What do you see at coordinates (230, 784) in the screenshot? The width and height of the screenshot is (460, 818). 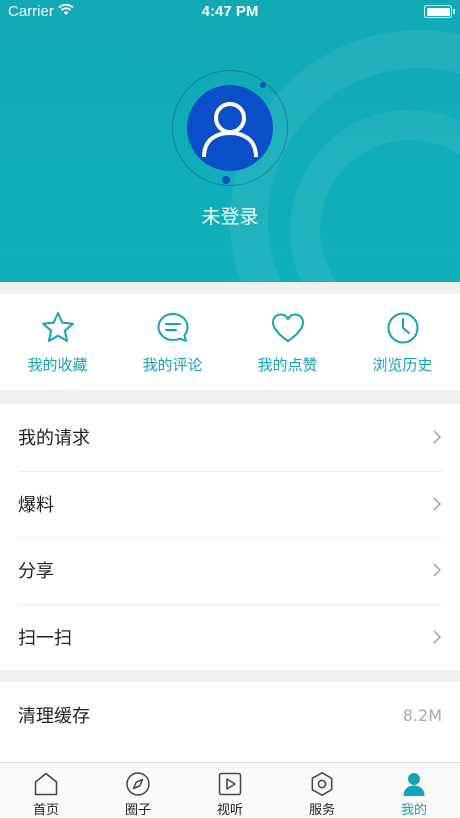 I see `play-icon` at bounding box center [230, 784].